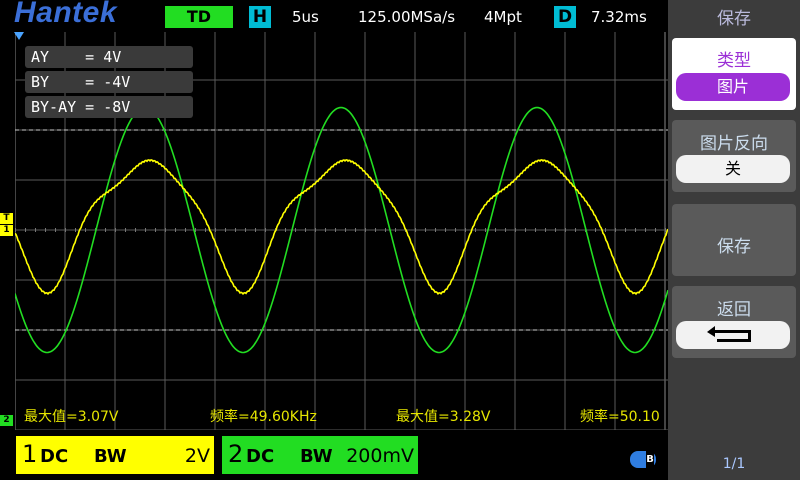 The image size is (800, 480). What do you see at coordinates (620, 417) in the screenshot?
I see `measurement-freq-ch2: 频率=50.10` at bounding box center [620, 417].